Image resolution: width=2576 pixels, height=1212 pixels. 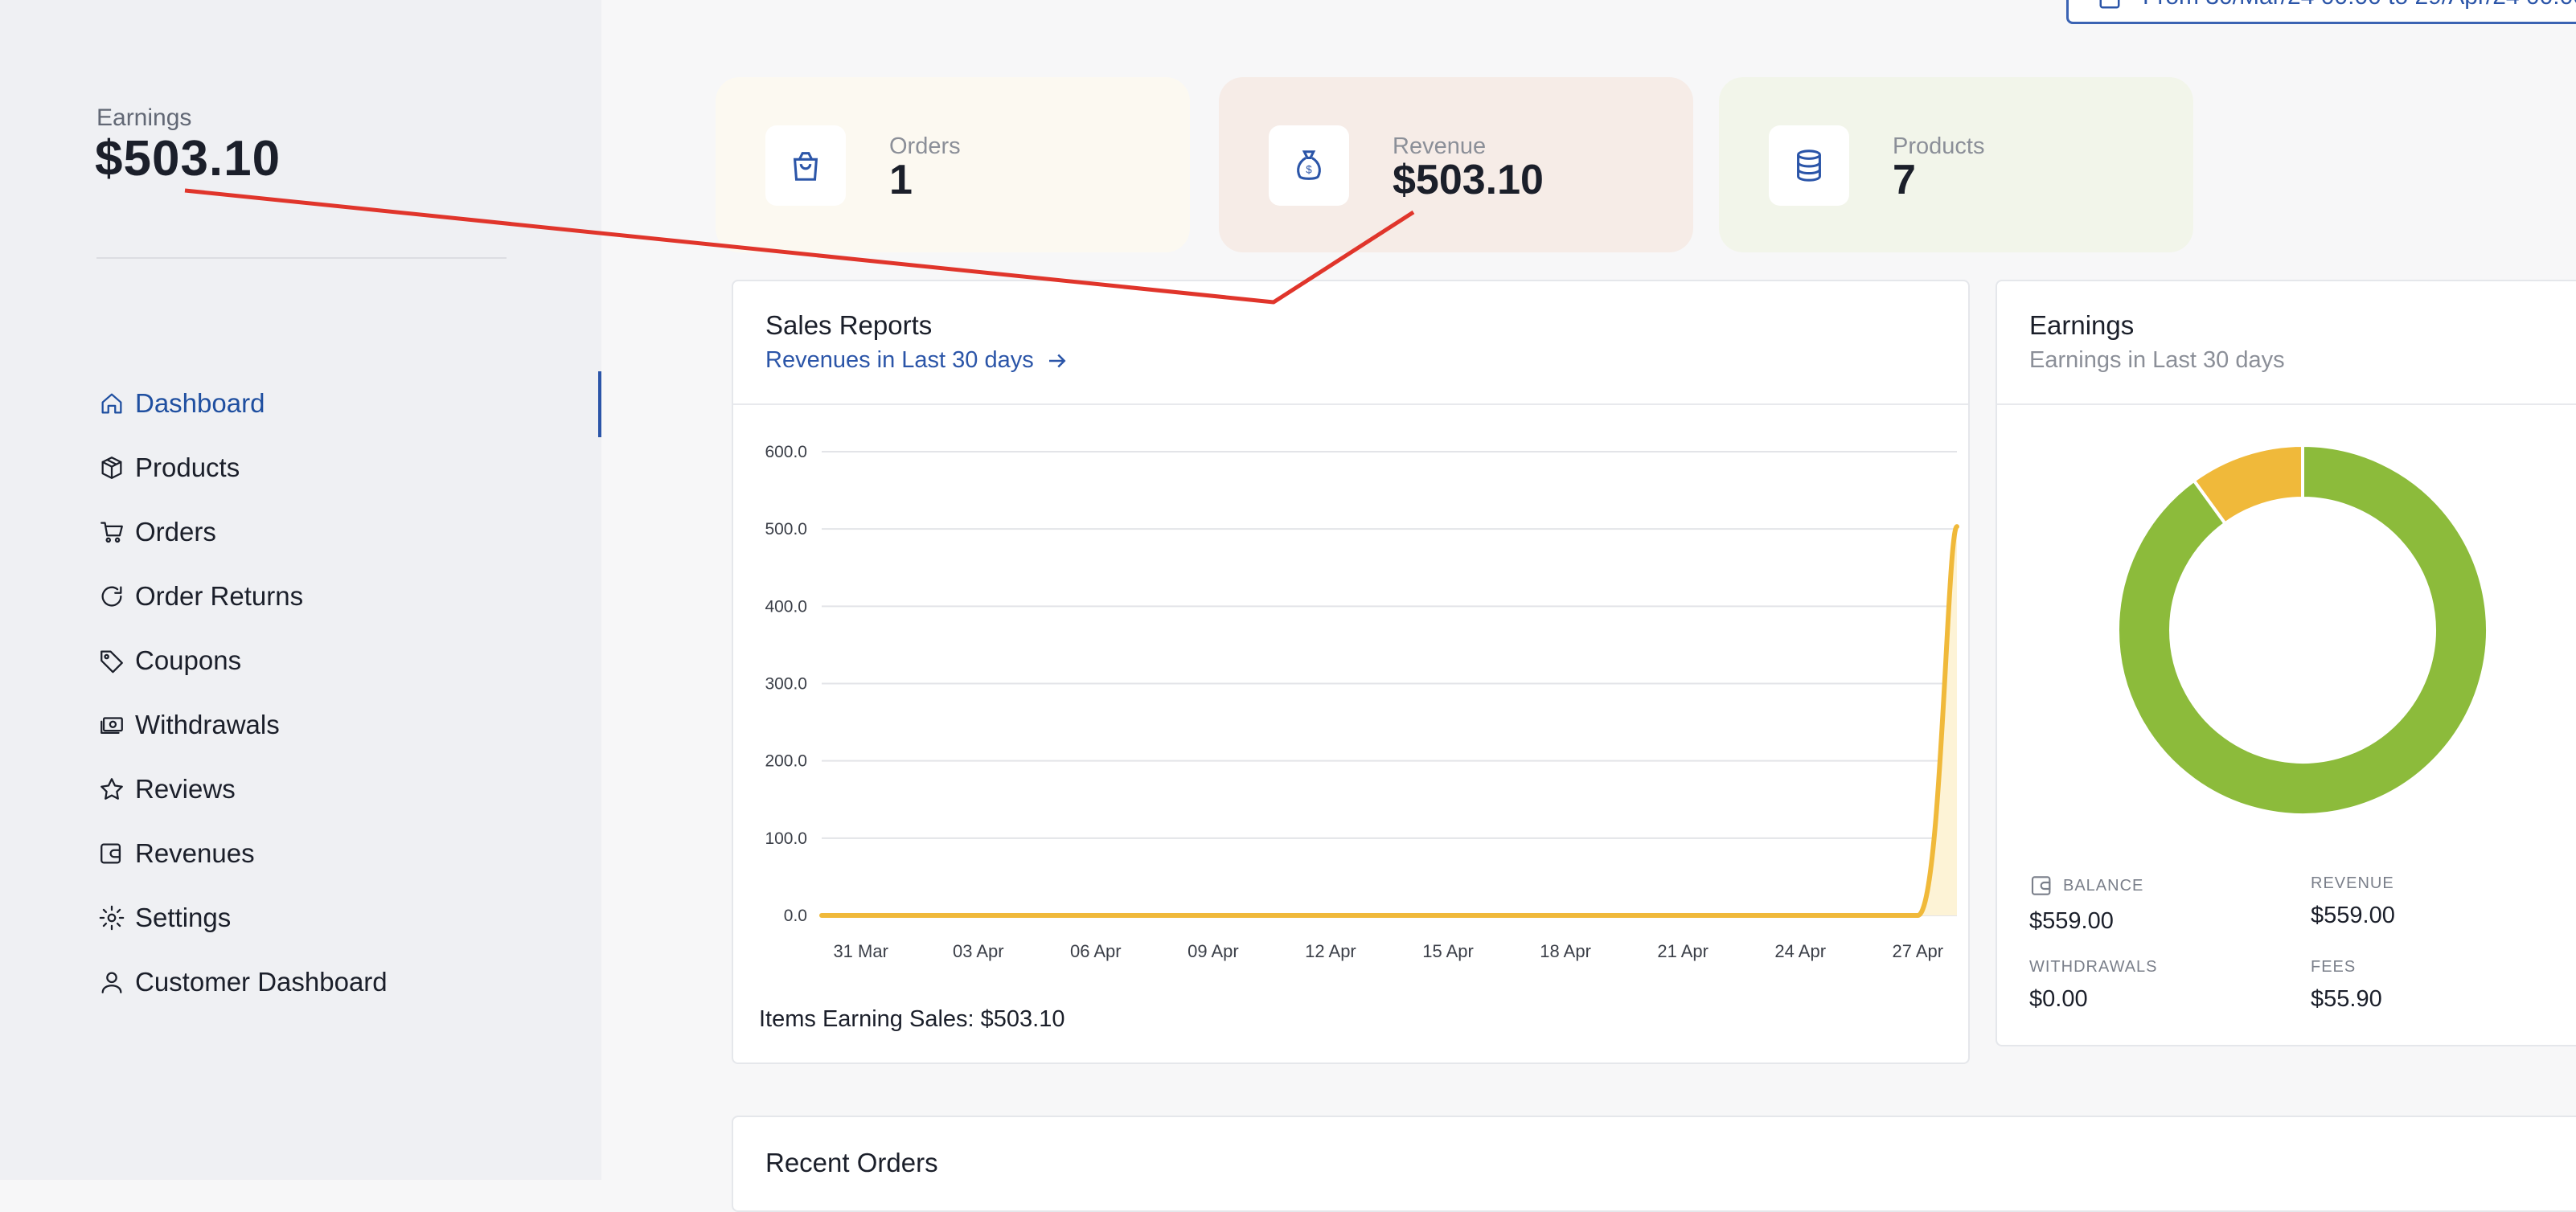 What do you see at coordinates (200, 403) in the screenshot?
I see `sidebar-item-label: Dashboard` at bounding box center [200, 403].